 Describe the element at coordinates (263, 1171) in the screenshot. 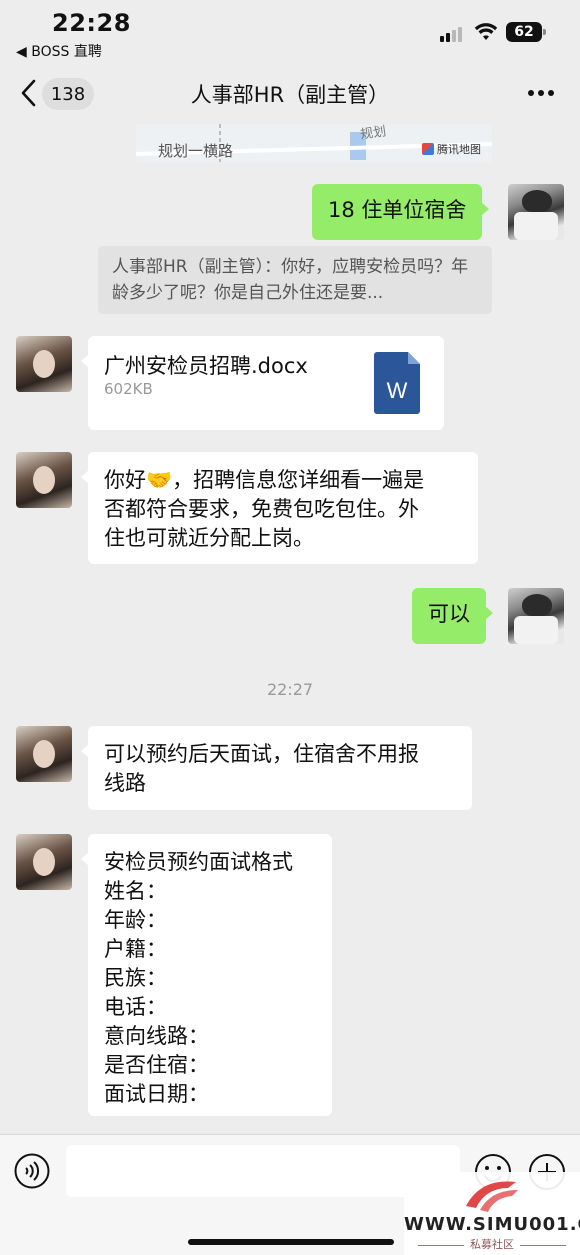

I see `message-input` at that location.